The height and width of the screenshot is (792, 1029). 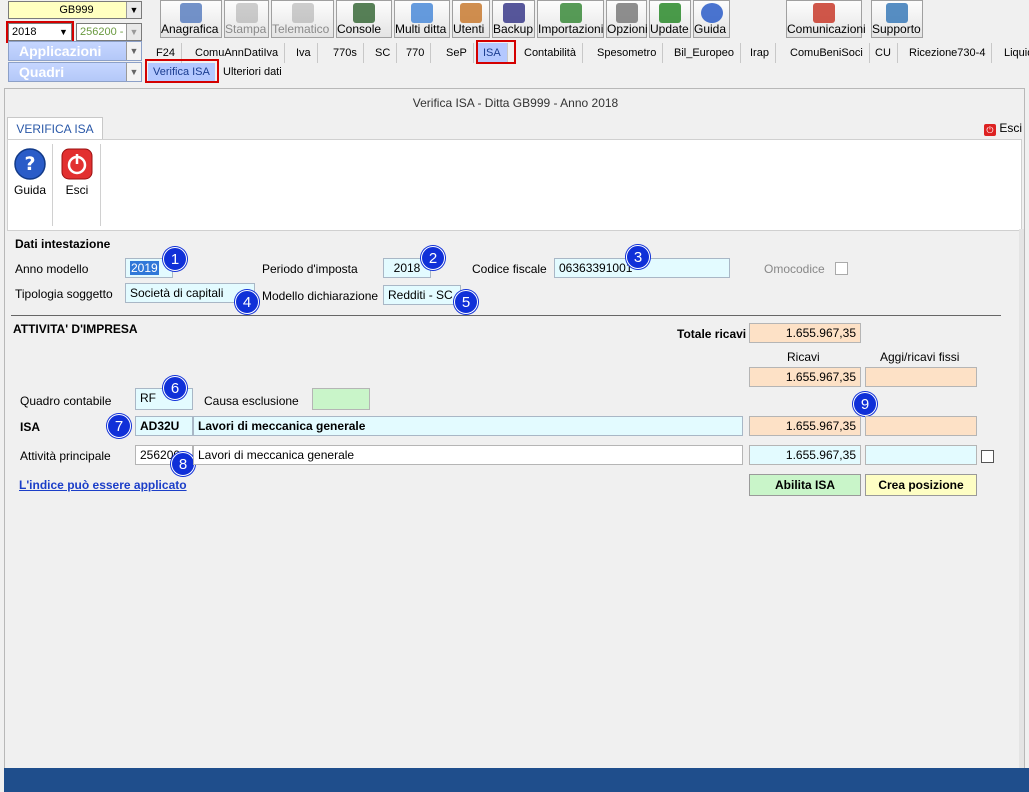 I want to click on multi-ditta-button: Multi ditta, so click(x=422, y=19).